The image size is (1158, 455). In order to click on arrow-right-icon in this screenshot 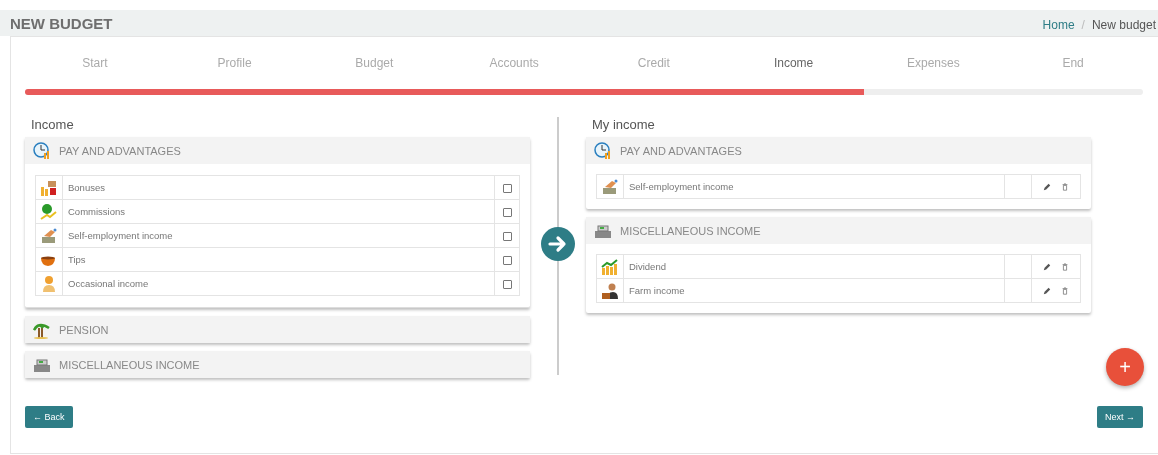, I will do `click(558, 244)`.